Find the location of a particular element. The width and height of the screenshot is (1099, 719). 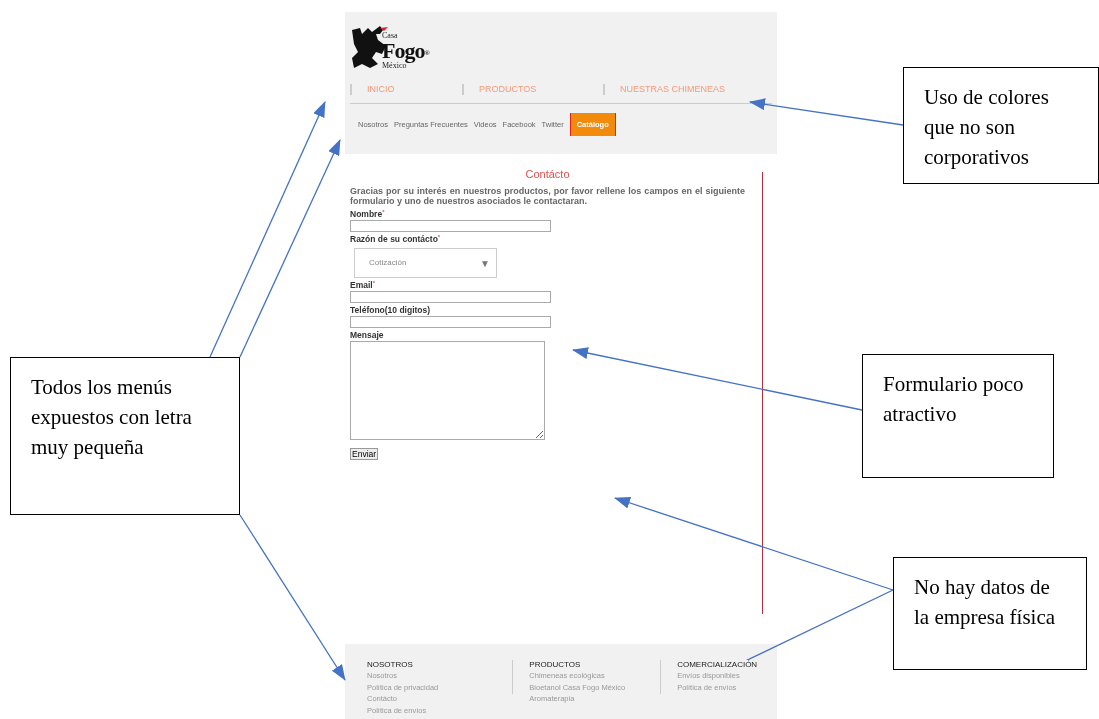

logo-wordmark: Fogo$^{®}$ is located at coordinates (405, 51).